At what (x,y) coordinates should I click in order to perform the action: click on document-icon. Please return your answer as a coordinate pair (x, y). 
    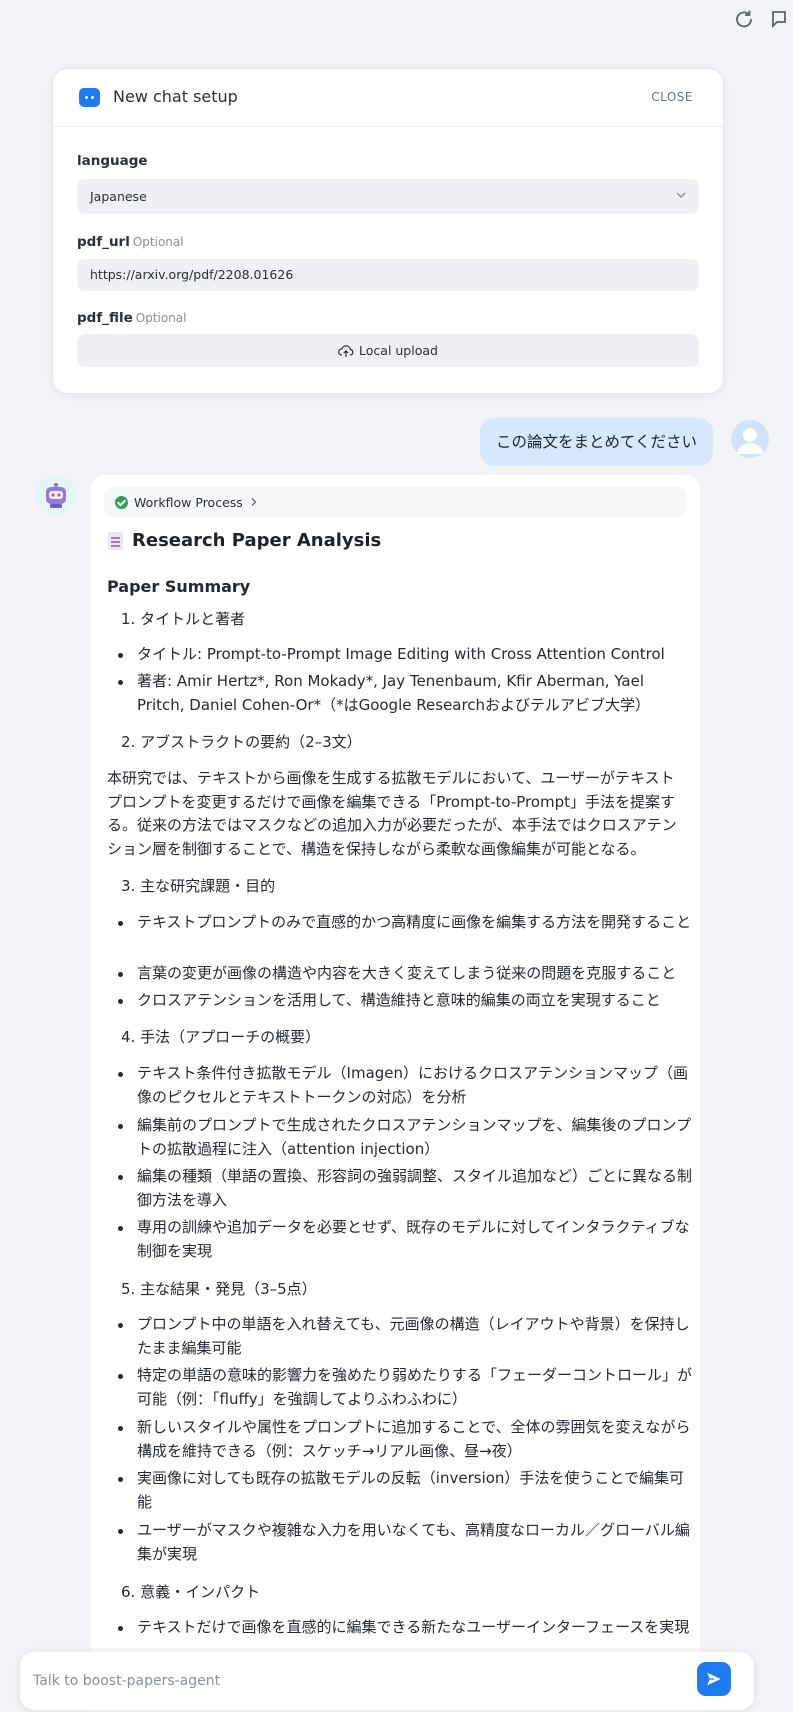
    Looking at the image, I should click on (115, 540).